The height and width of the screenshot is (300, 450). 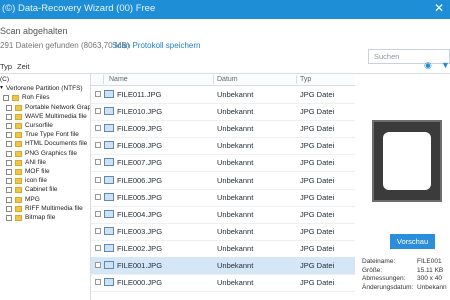 What do you see at coordinates (223, 163) in the screenshot?
I see `file-row: FILE007.JPG Unbekannt JPG Datei` at bounding box center [223, 163].